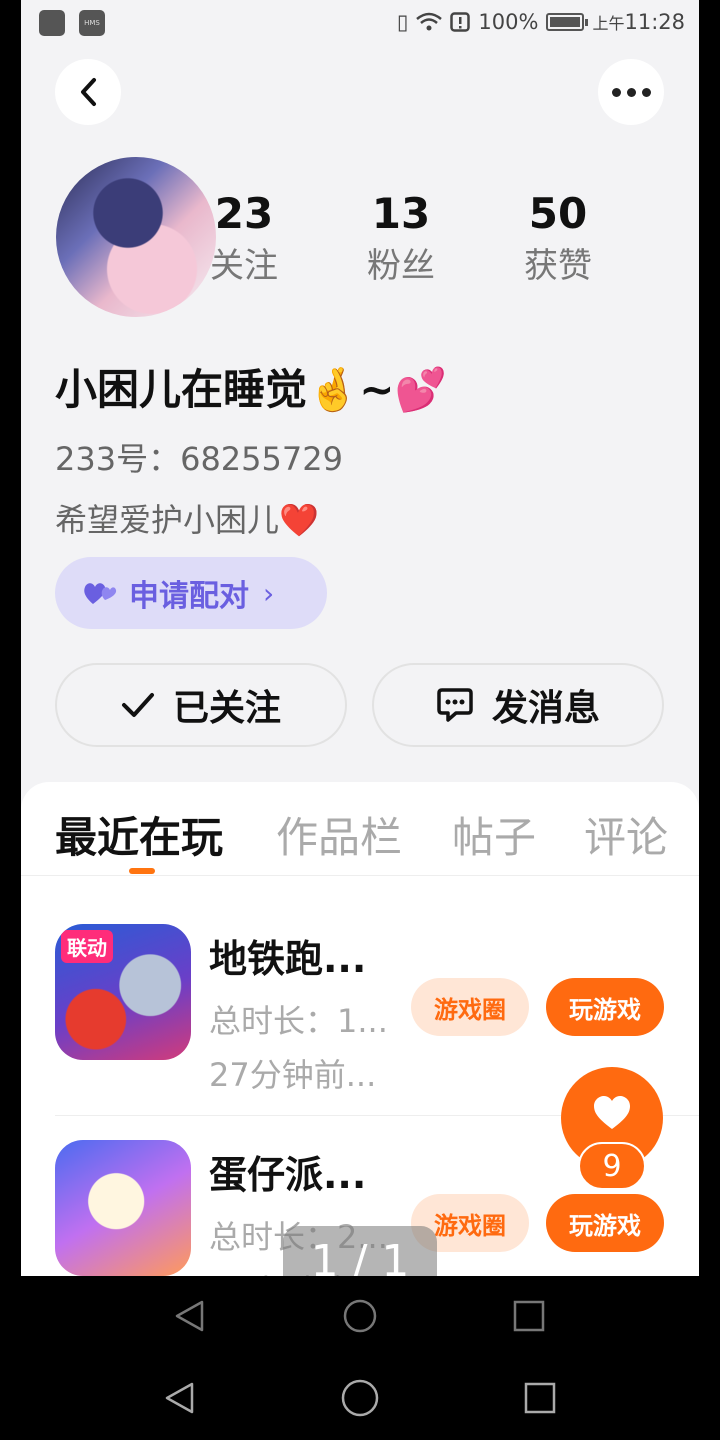  Describe the element at coordinates (189, 596) in the screenshot. I see `pair-request-label: 申请配对` at that location.